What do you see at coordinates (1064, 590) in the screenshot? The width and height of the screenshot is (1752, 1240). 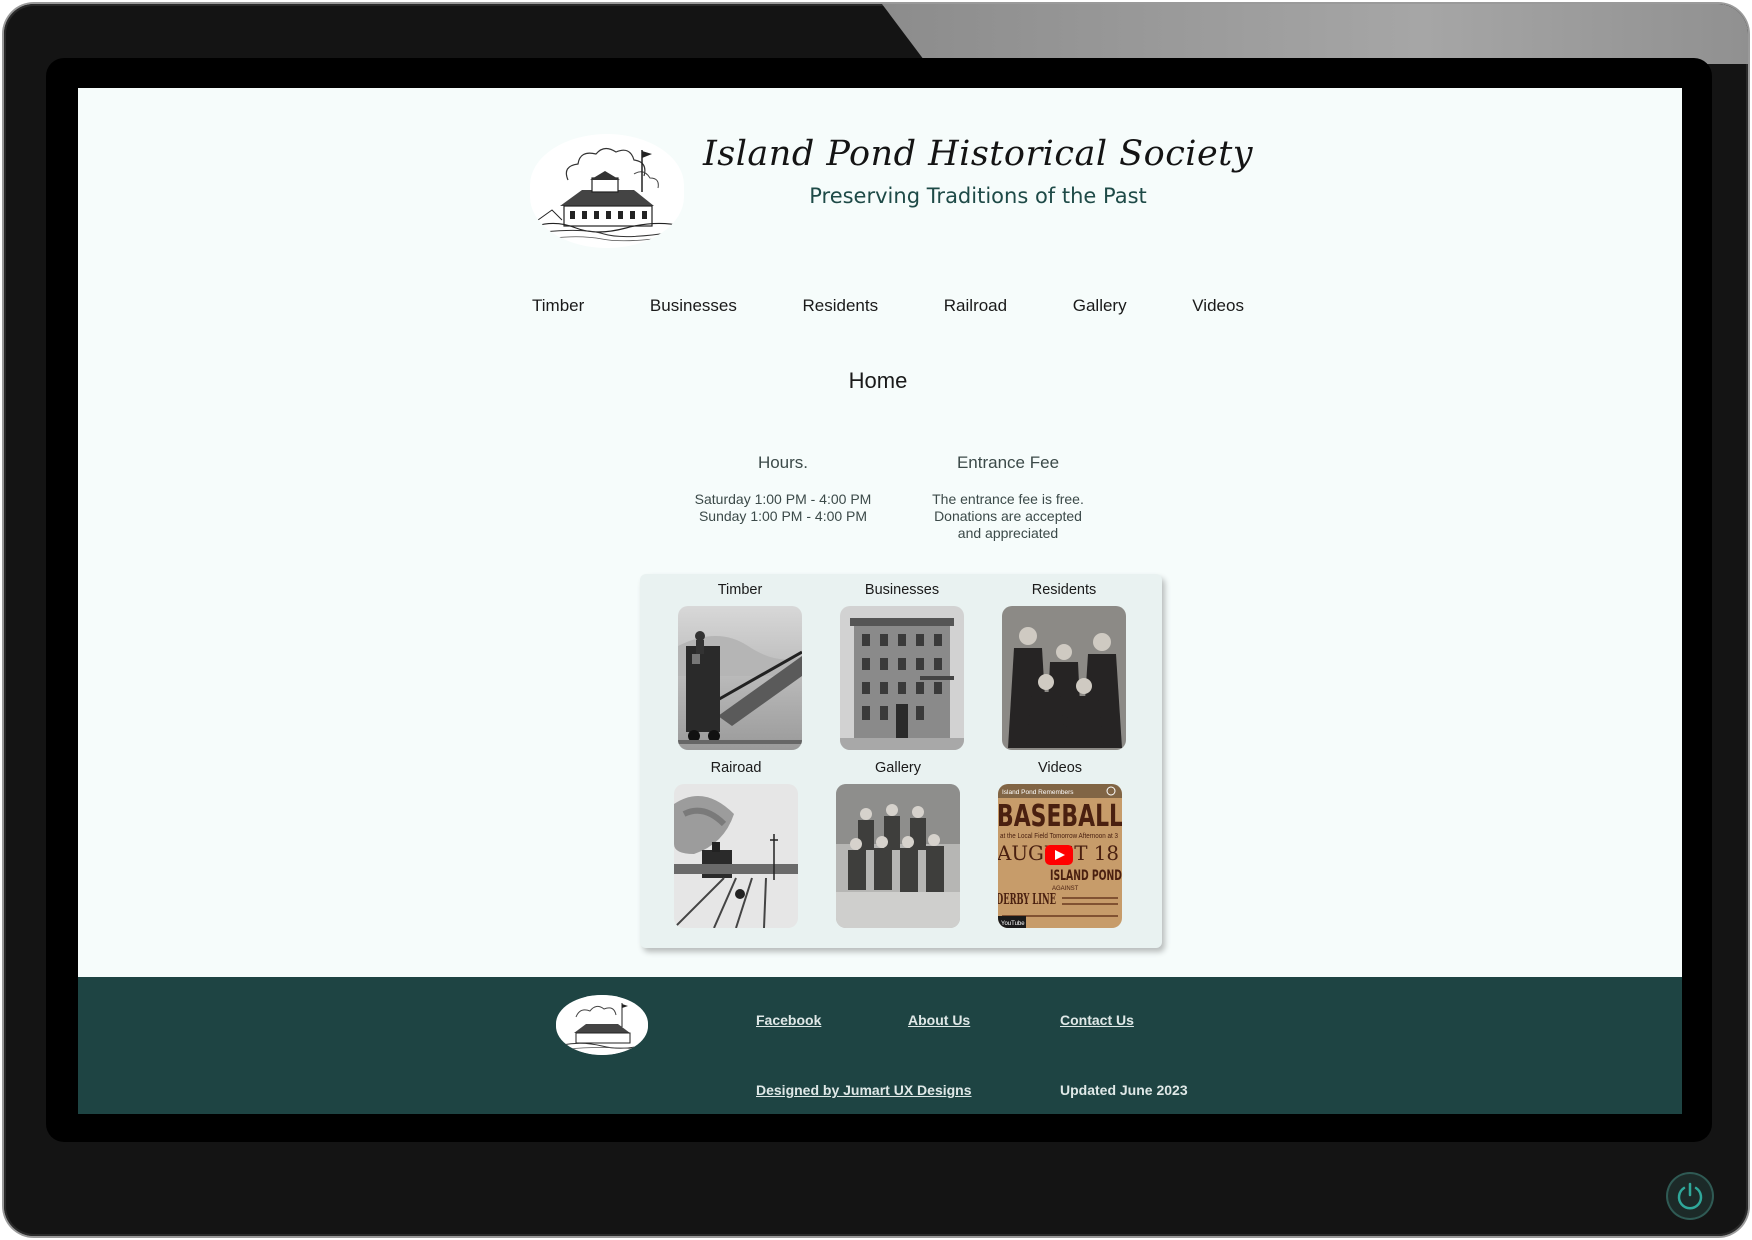 I see `card-label: Residents` at bounding box center [1064, 590].